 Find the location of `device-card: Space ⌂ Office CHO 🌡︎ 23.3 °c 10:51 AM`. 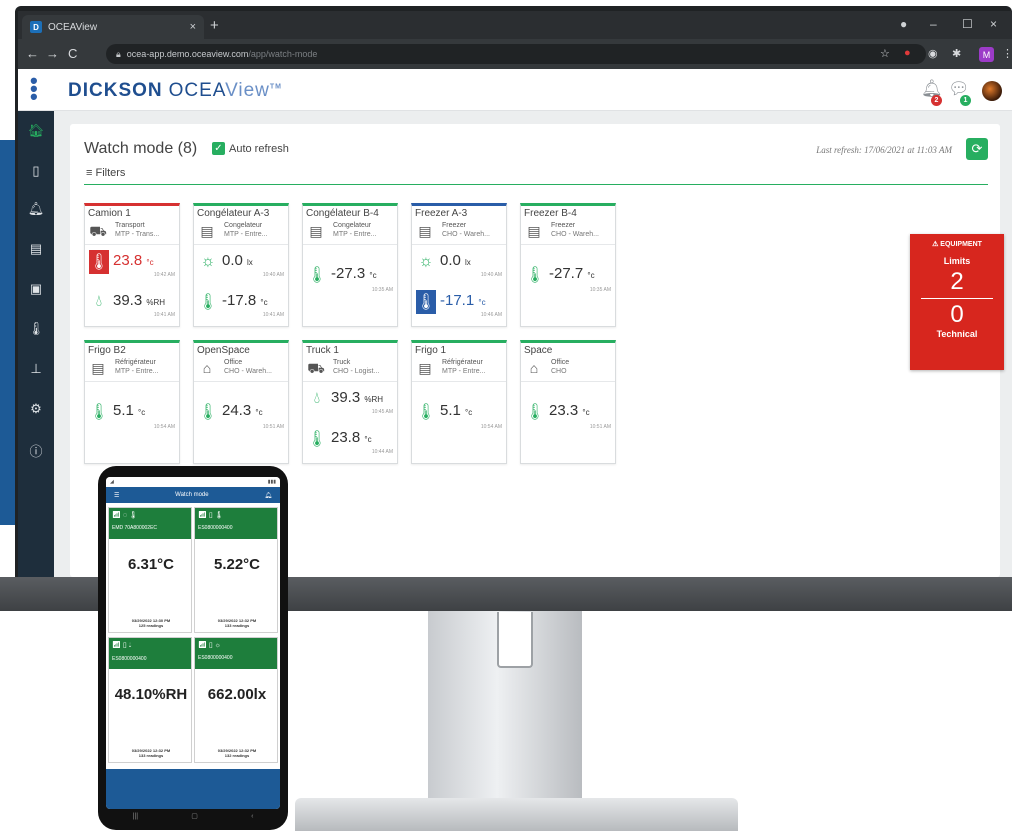

device-card: Space ⌂ Office CHO 🌡︎ 23.3 °c 10:51 AM is located at coordinates (568, 402).